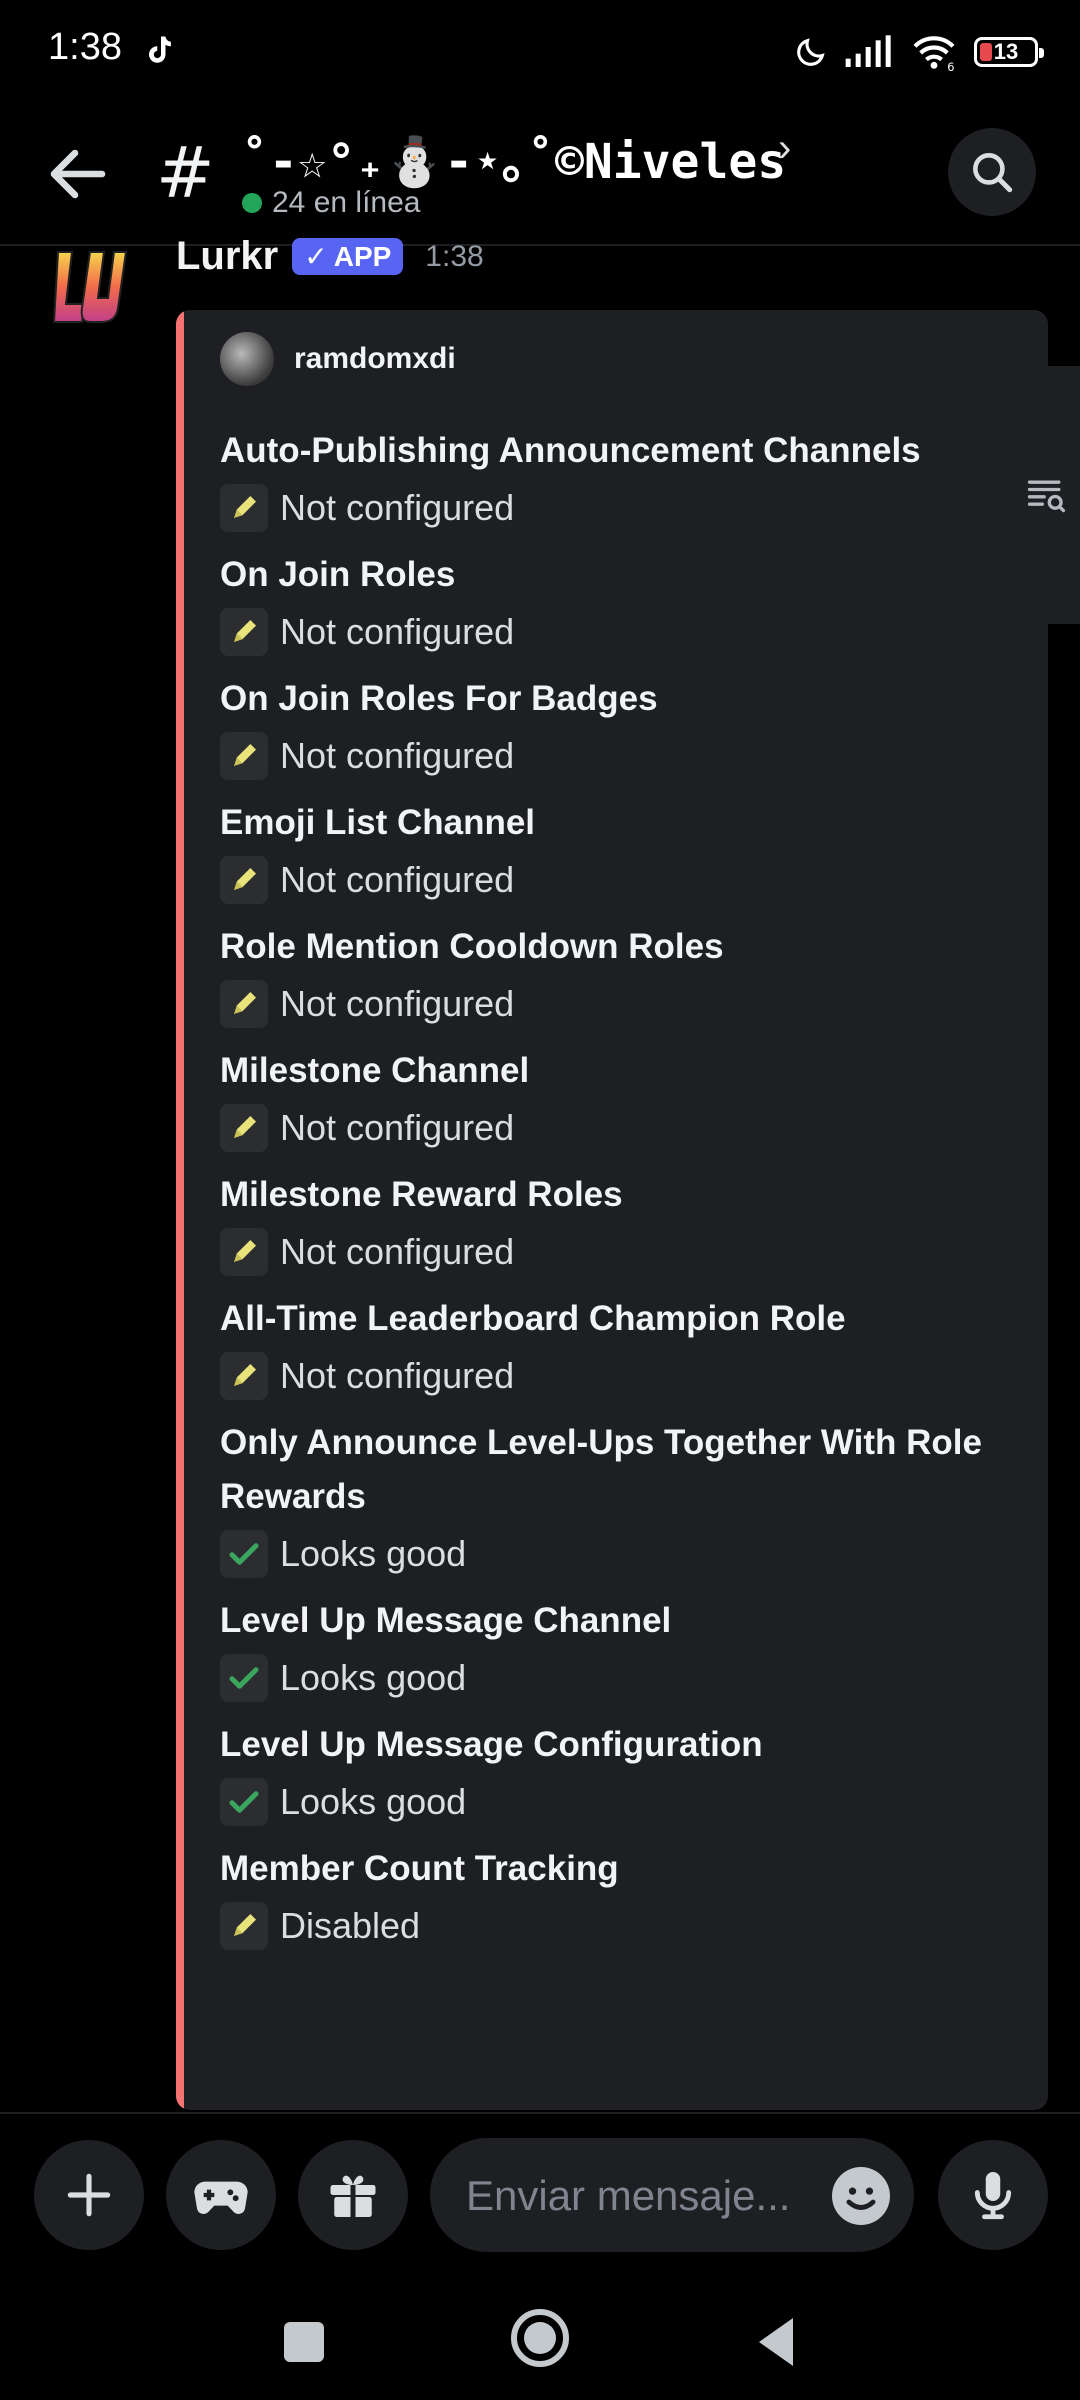 This screenshot has height=2400, width=1080. I want to click on voice-message-button, so click(993, 2195).